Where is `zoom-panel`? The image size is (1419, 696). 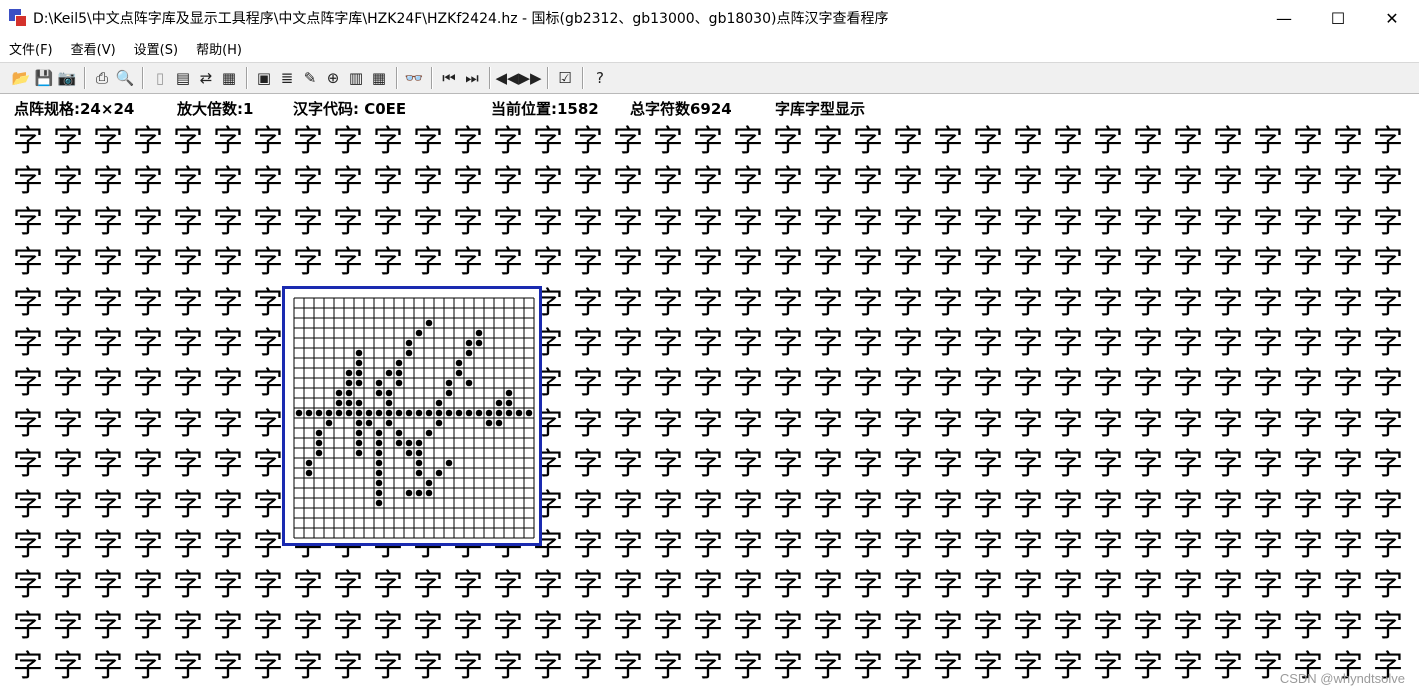 zoom-panel is located at coordinates (412, 416).